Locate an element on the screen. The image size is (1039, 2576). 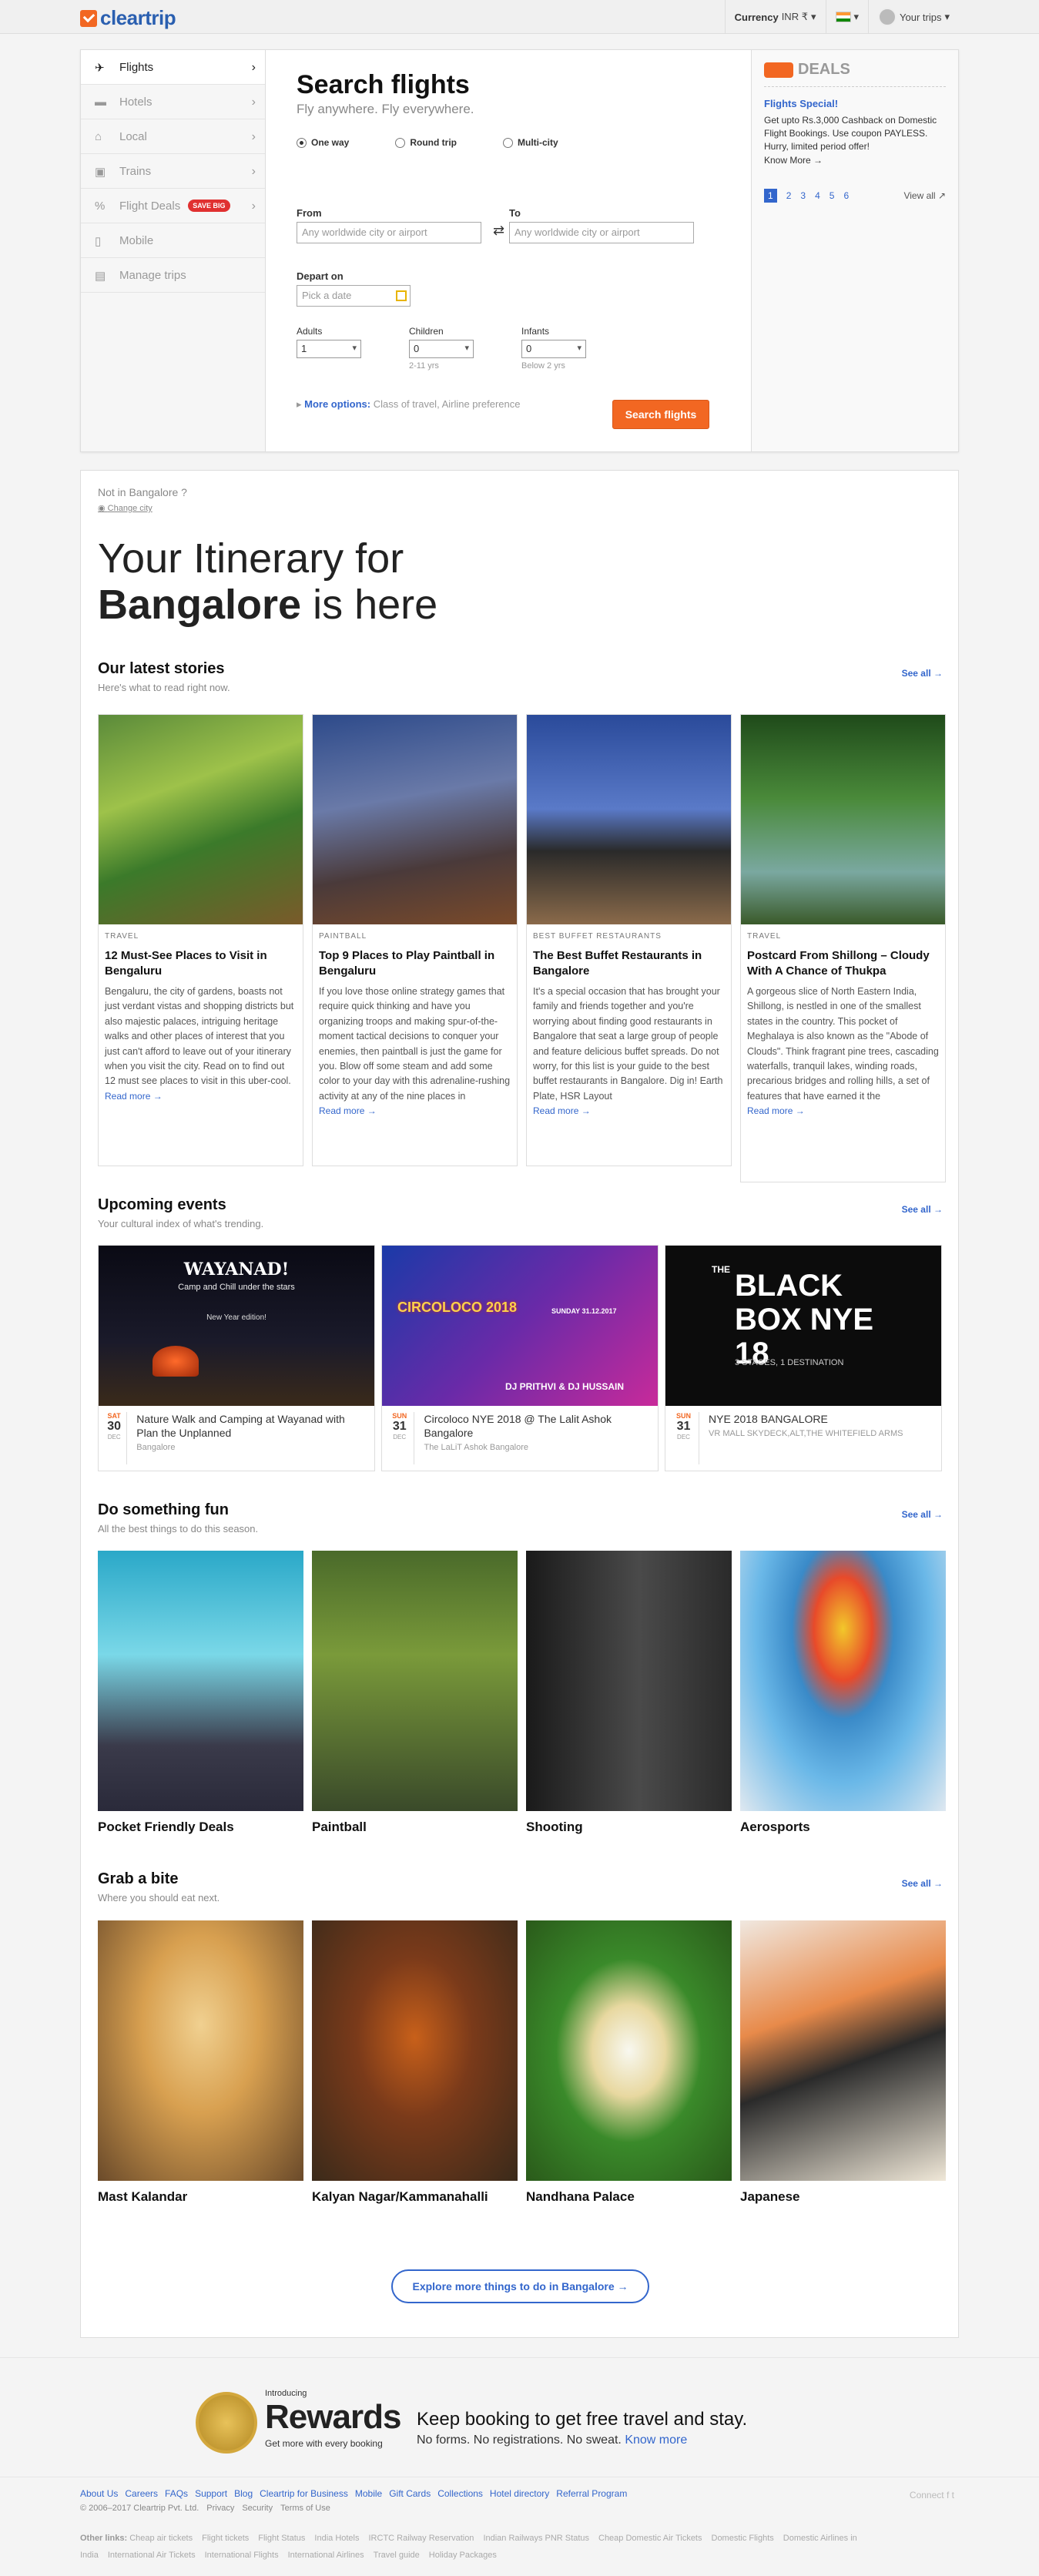
story-title: 12 Must-See Places to Visit in Bengaluru is located at coordinates (201, 963).